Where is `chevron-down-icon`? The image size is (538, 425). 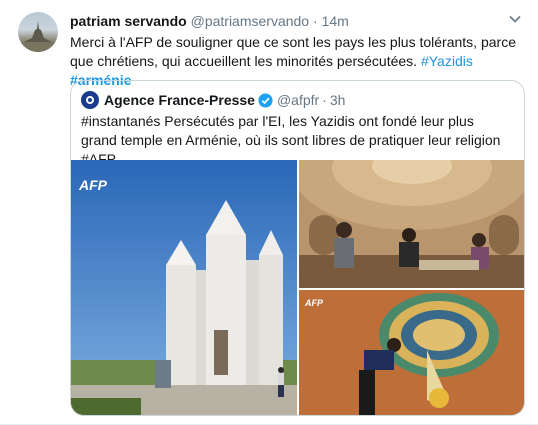 chevron-down-icon is located at coordinates (515, 19).